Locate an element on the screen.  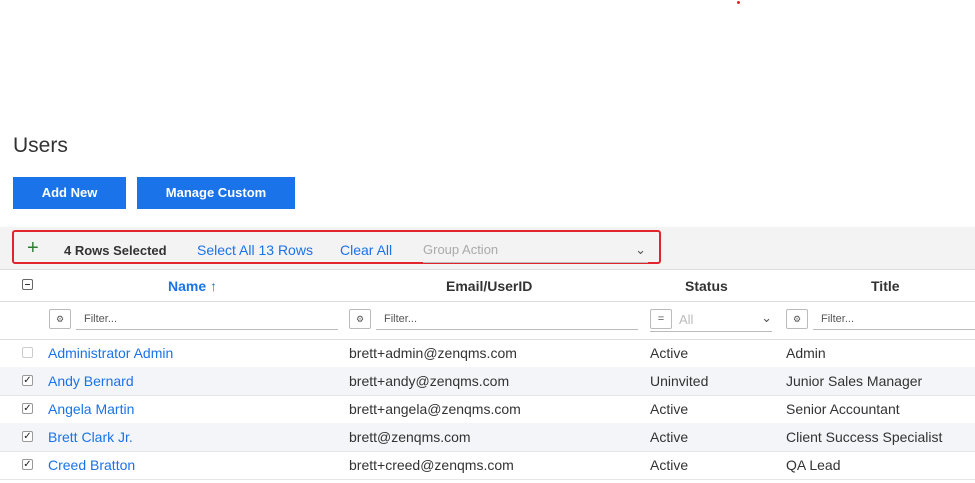
user-title: Senior Accountant is located at coordinates (843, 409).